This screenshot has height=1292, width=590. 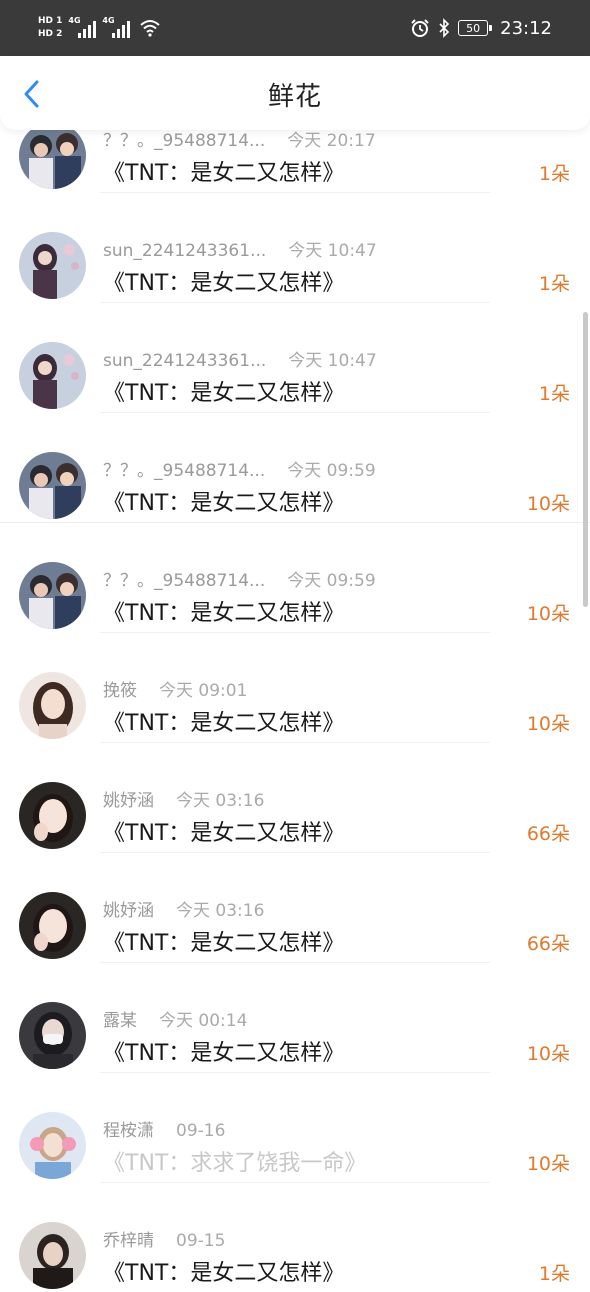 What do you see at coordinates (444, 28) in the screenshot?
I see `bluetooth-icon` at bounding box center [444, 28].